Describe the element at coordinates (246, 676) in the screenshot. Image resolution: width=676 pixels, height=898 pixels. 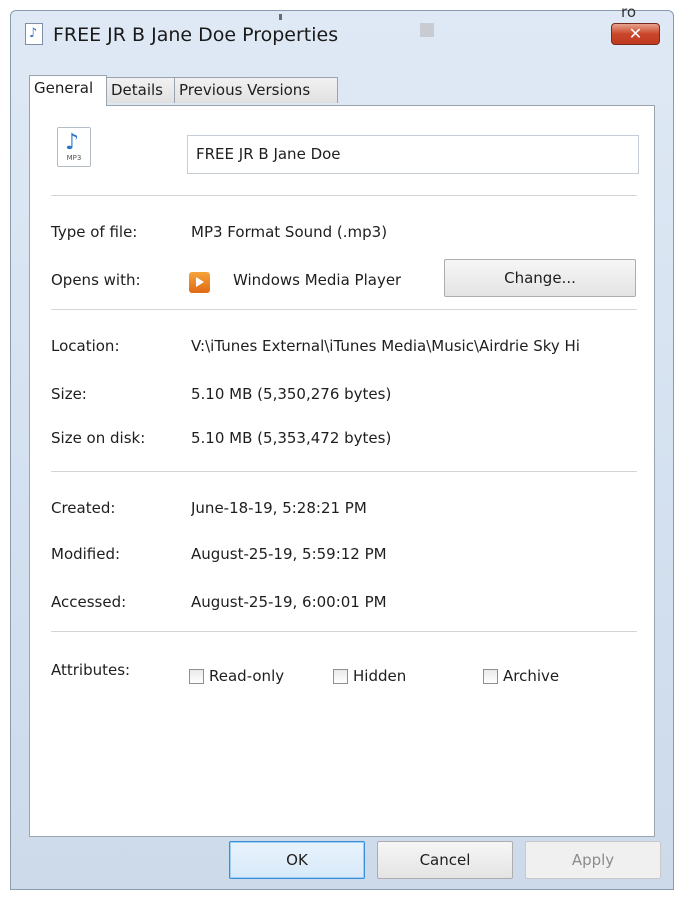
I see `read-only-label: Read-only` at that location.